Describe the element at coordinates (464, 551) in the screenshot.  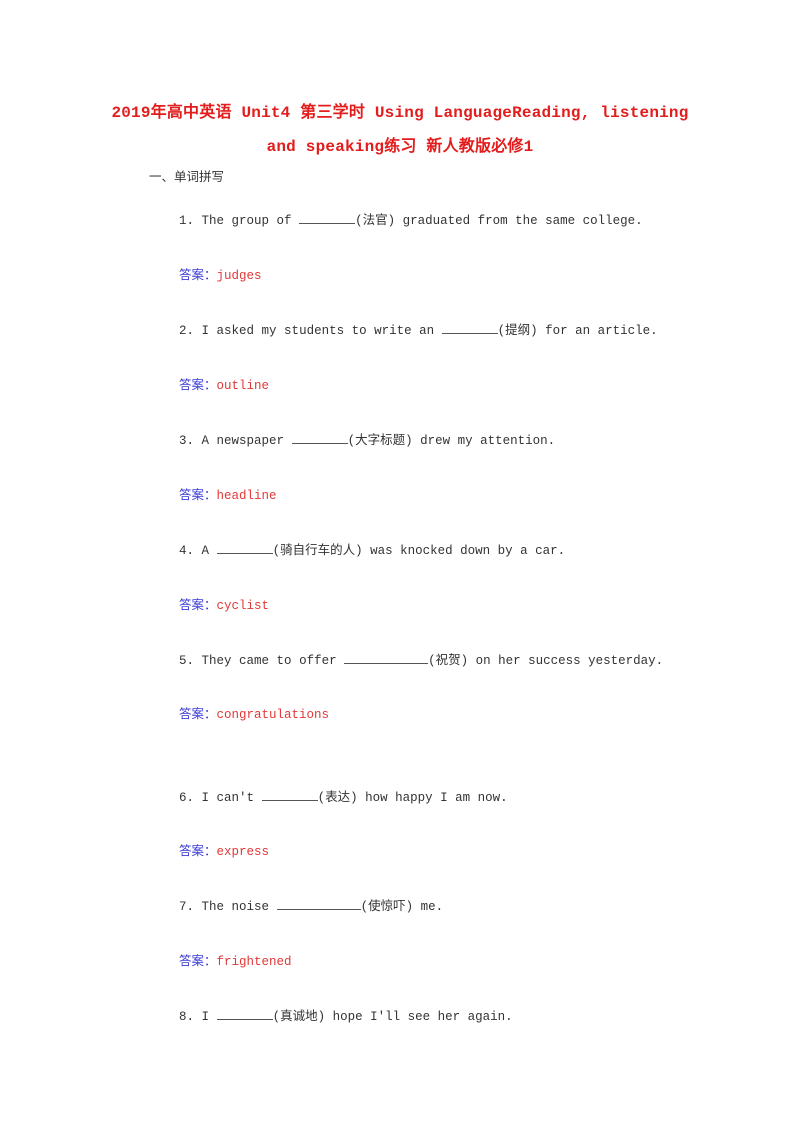
I see `question-text-after: was knocked down by a car.` at that location.